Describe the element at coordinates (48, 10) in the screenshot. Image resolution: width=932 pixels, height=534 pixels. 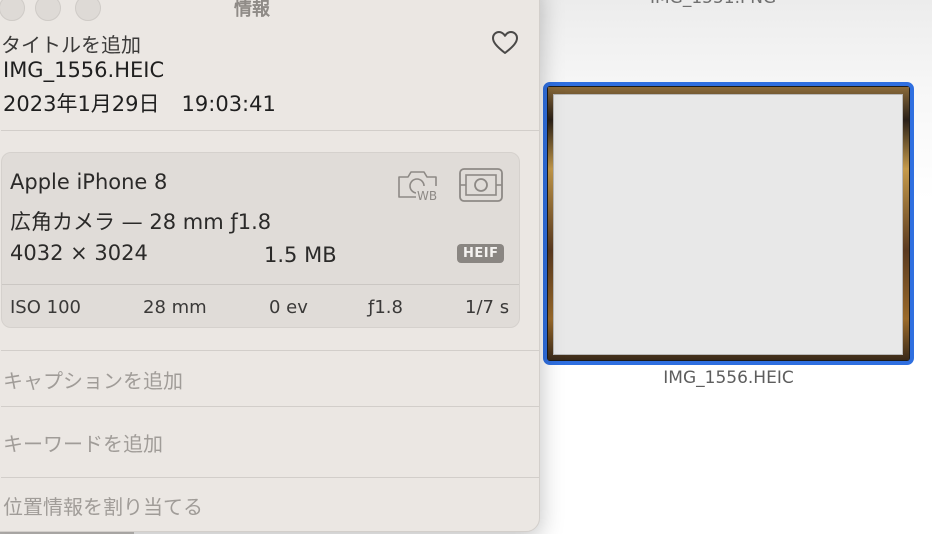
I see `minimize-button` at that location.